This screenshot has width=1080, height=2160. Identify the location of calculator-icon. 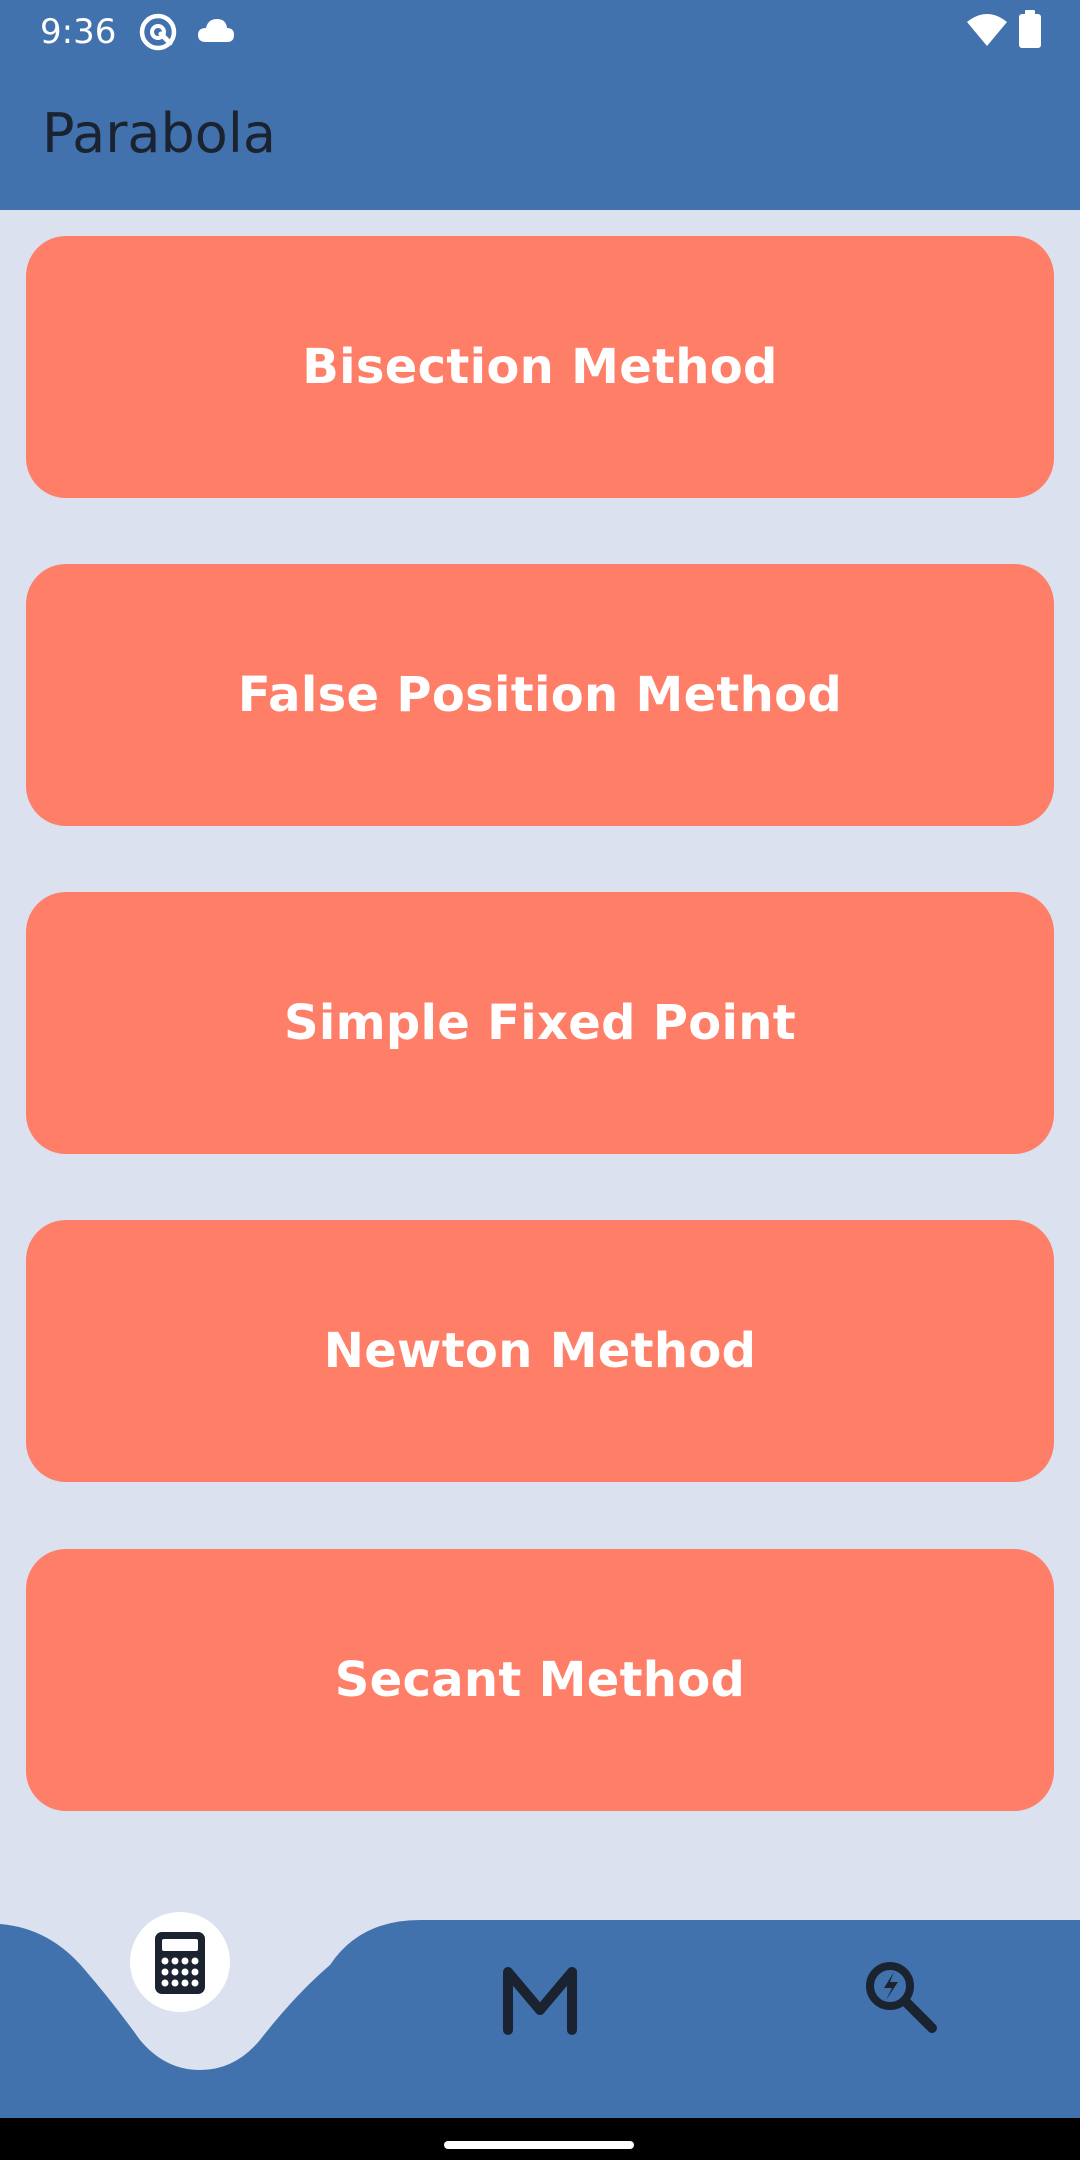
(180, 1962).